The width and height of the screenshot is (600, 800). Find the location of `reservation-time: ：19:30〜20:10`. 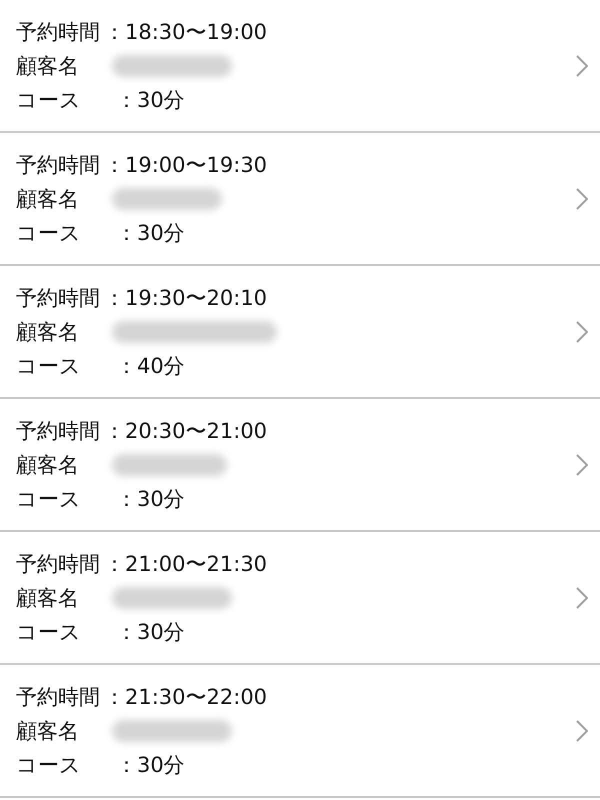

reservation-time: ：19:30〜20:10 is located at coordinates (186, 298).